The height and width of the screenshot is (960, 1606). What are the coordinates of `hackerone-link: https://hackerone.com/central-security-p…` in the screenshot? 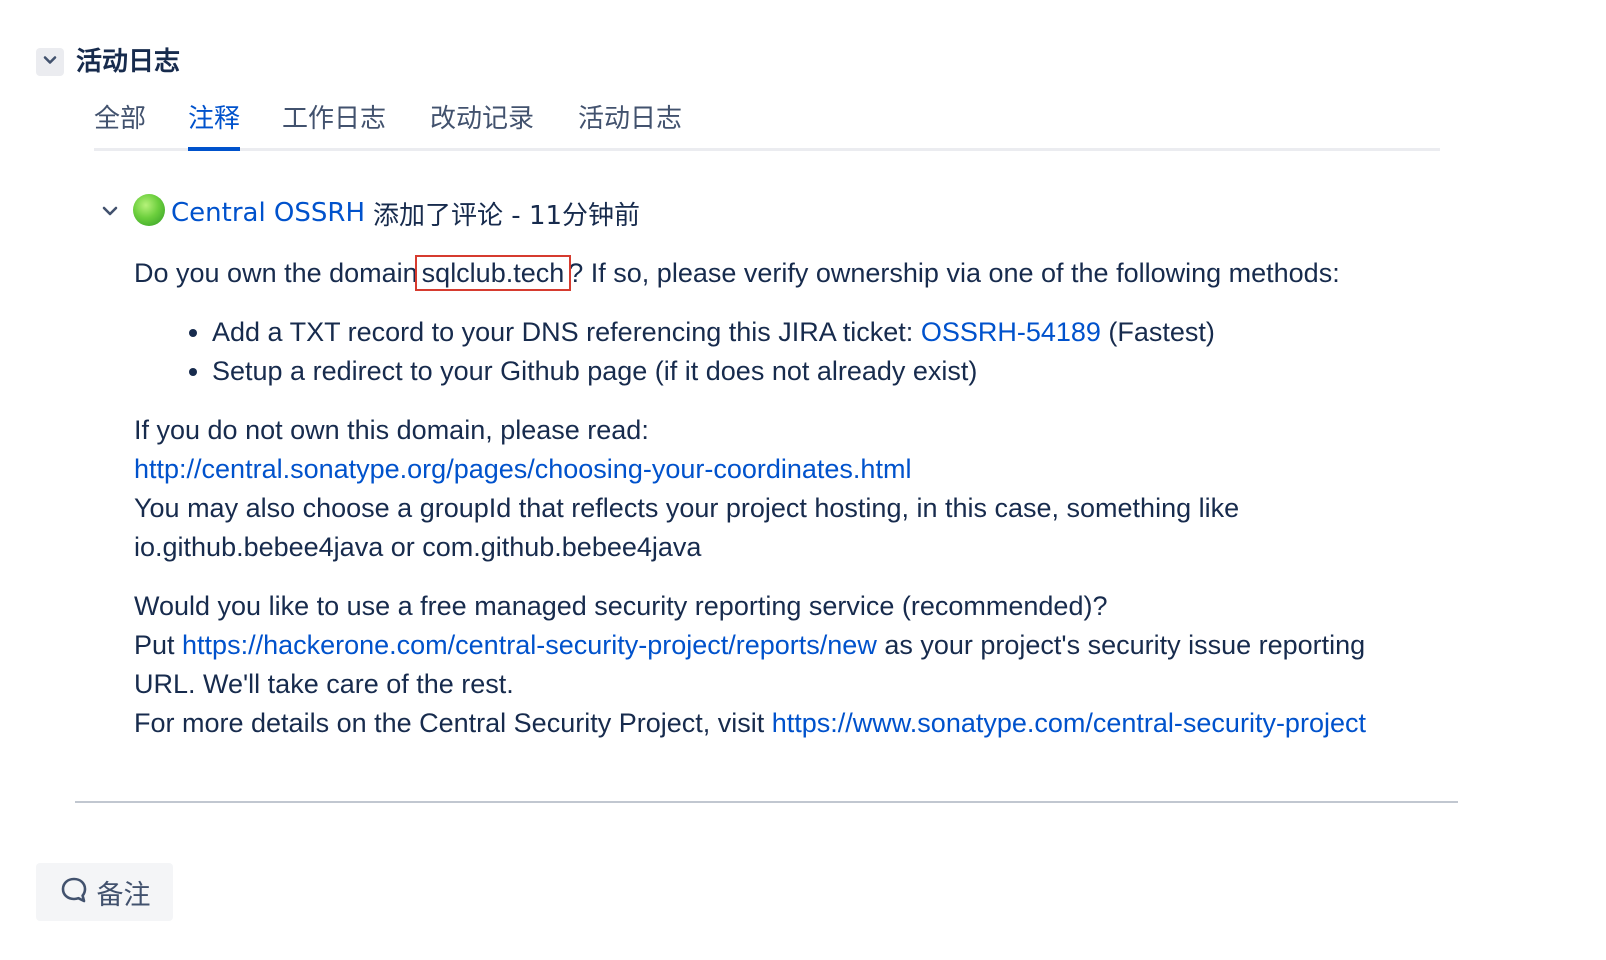 It's located at (529, 645).